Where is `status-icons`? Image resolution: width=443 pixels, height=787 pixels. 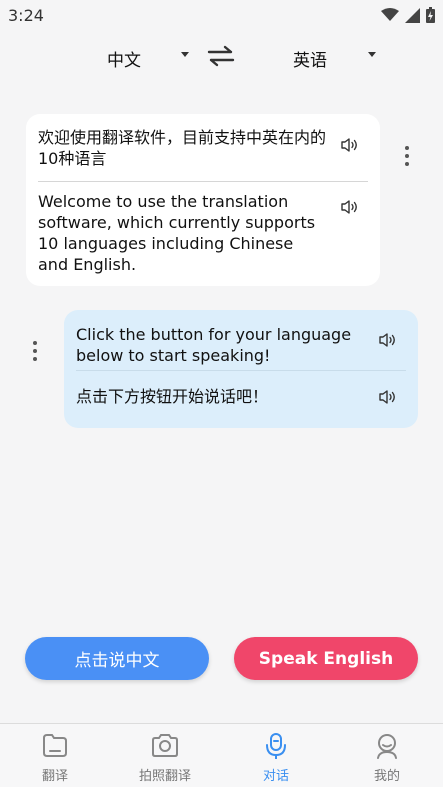
status-icons is located at coordinates (408, 15).